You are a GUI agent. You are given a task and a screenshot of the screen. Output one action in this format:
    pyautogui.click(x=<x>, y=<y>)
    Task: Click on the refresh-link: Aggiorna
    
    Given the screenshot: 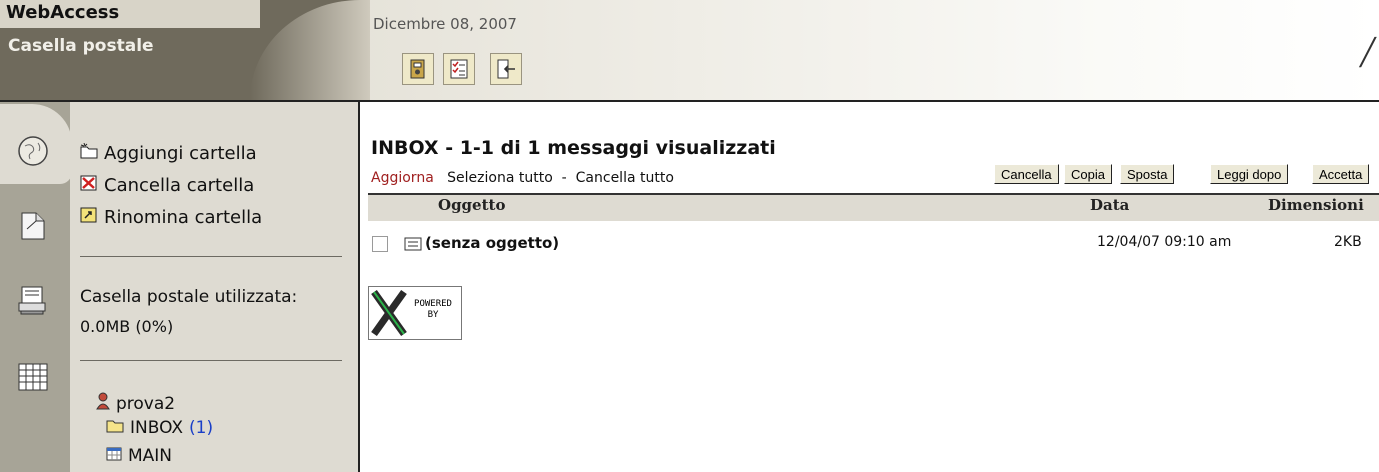 What is the action you would take?
    pyautogui.click(x=402, y=178)
    